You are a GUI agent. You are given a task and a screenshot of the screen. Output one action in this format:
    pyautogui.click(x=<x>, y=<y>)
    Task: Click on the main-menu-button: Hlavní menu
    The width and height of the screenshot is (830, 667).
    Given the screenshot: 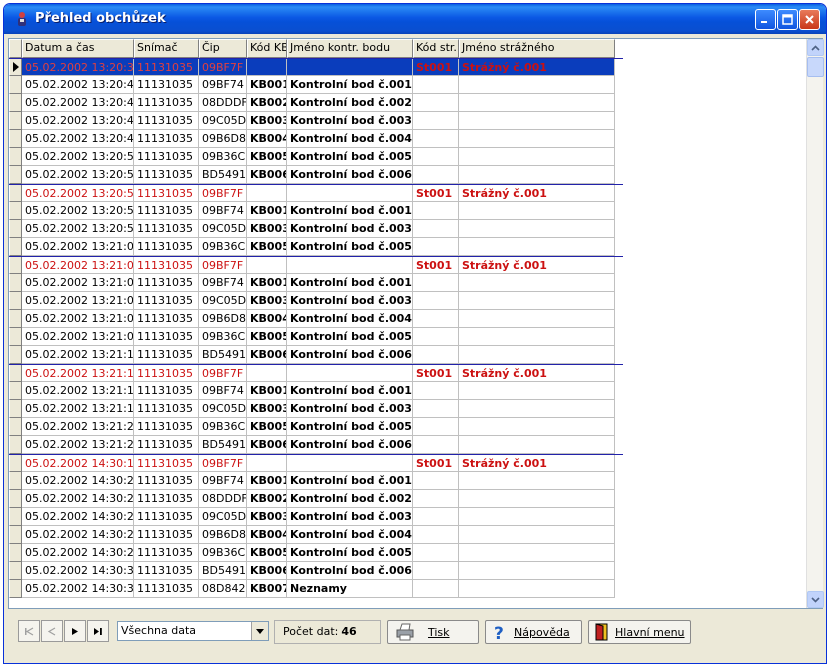 What is the action you would take?
    pyautogui.click(x=639, y=632)
    